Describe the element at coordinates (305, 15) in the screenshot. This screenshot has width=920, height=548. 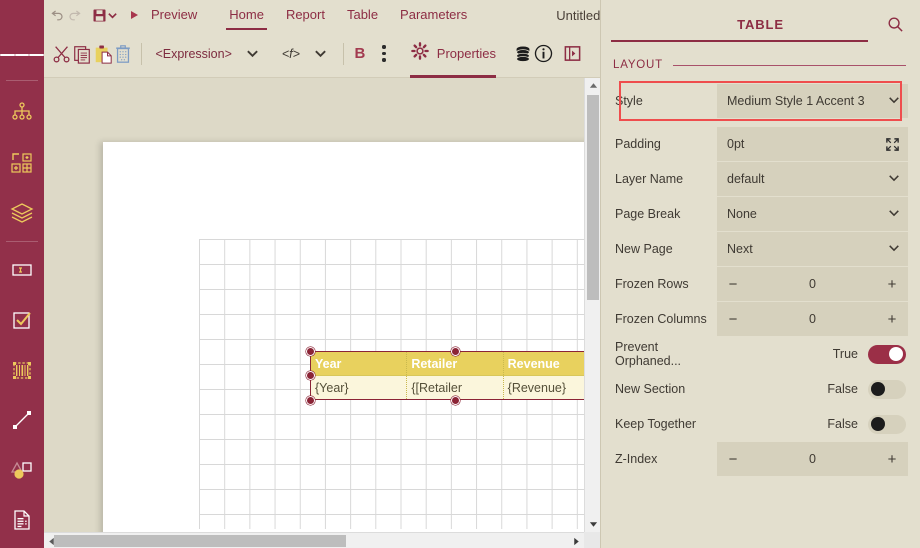
I see `tab-report: Report` at that location.